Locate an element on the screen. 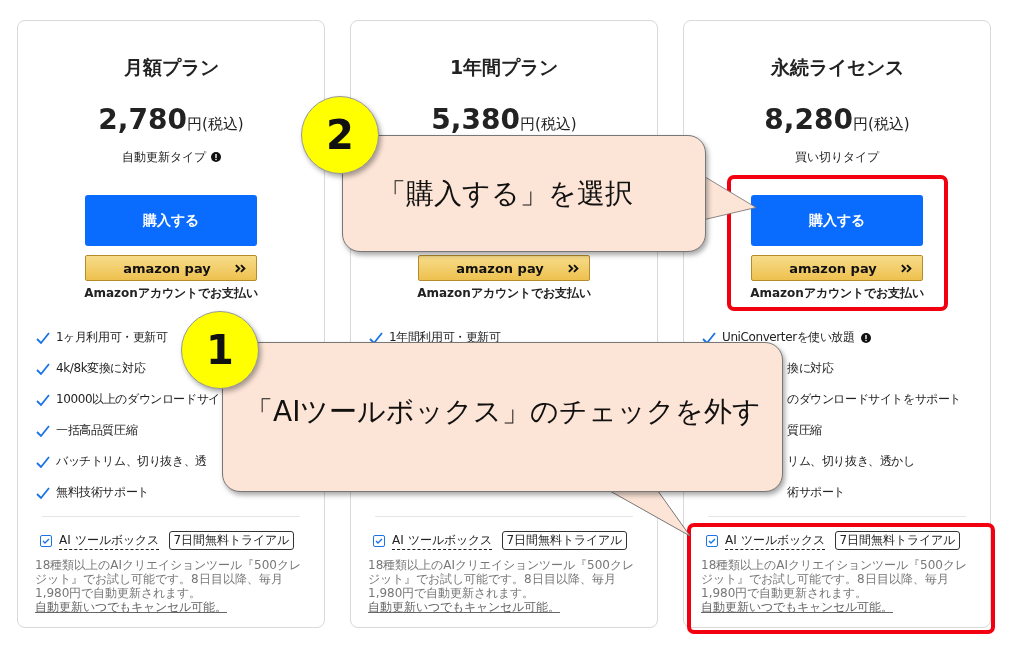 The width and height of the screenshot is (1013, 645). price: 8,280 is located at coordinates (808, 119).